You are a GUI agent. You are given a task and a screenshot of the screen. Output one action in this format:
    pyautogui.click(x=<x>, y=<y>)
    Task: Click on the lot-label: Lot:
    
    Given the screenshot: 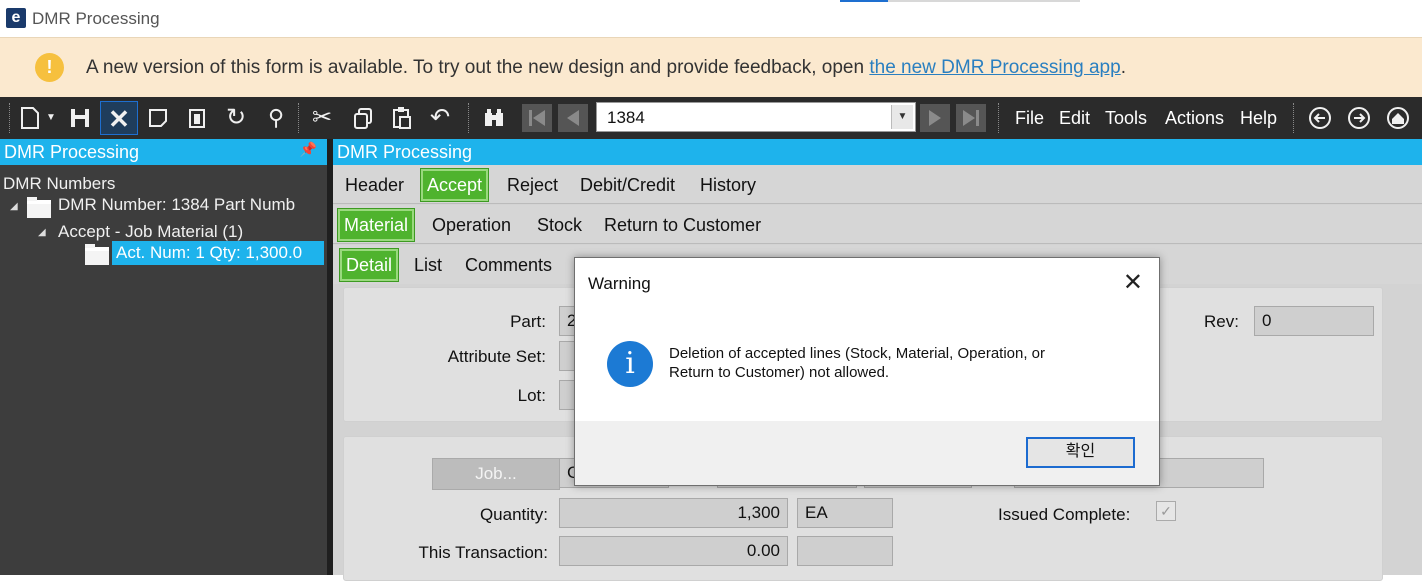 What is the action you would take?
    pyautogui.click(x=531, y=395)
    